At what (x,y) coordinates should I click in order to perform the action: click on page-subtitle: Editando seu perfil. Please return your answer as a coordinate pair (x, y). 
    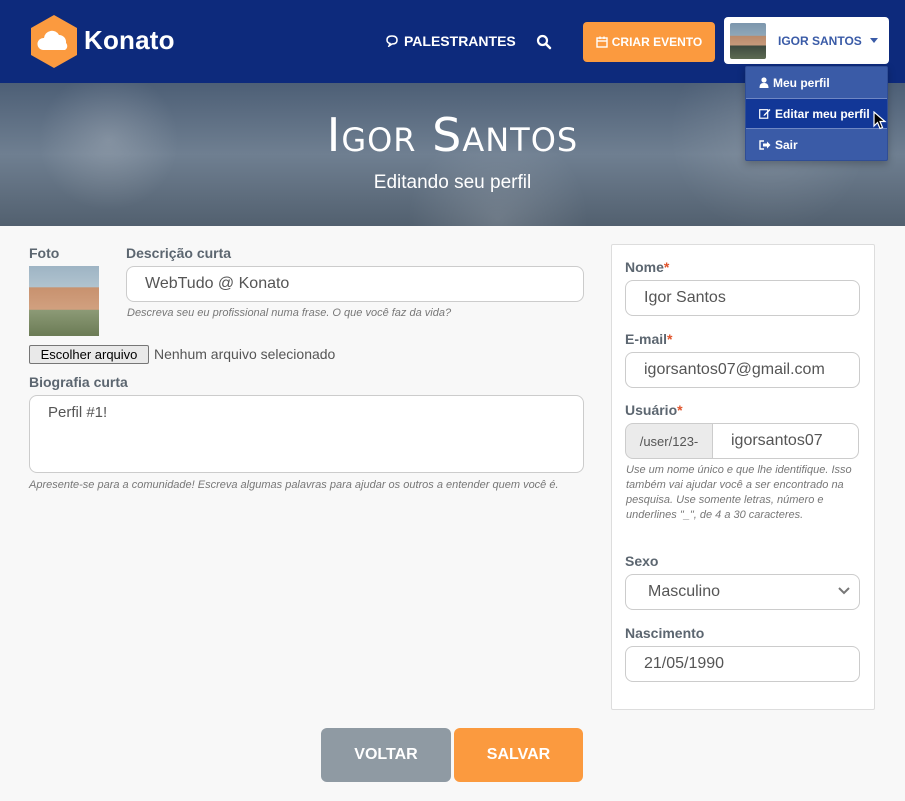
    Looking at the image, I should click on (452, 182).